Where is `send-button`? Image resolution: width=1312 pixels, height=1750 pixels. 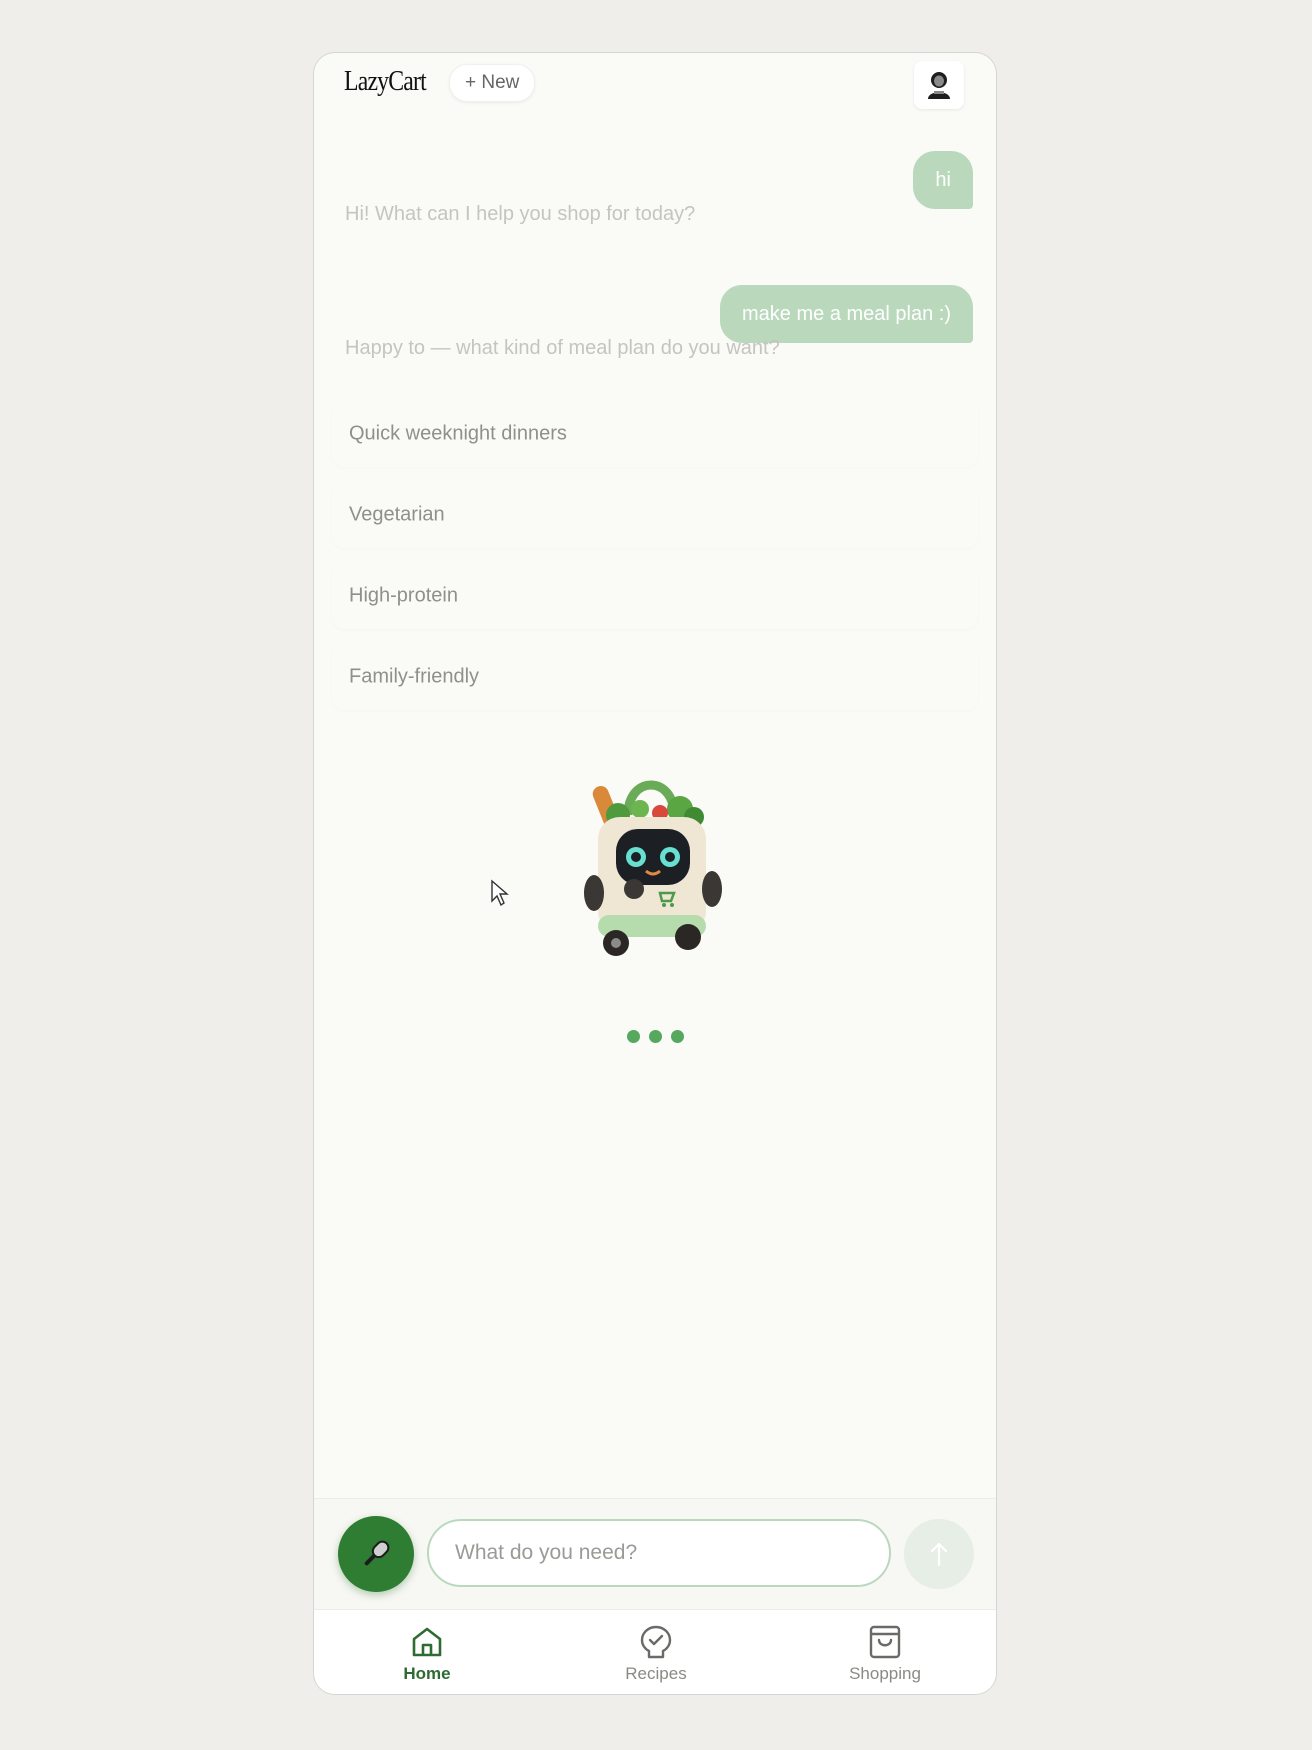 send-button is located at coordinates (939, 1554).